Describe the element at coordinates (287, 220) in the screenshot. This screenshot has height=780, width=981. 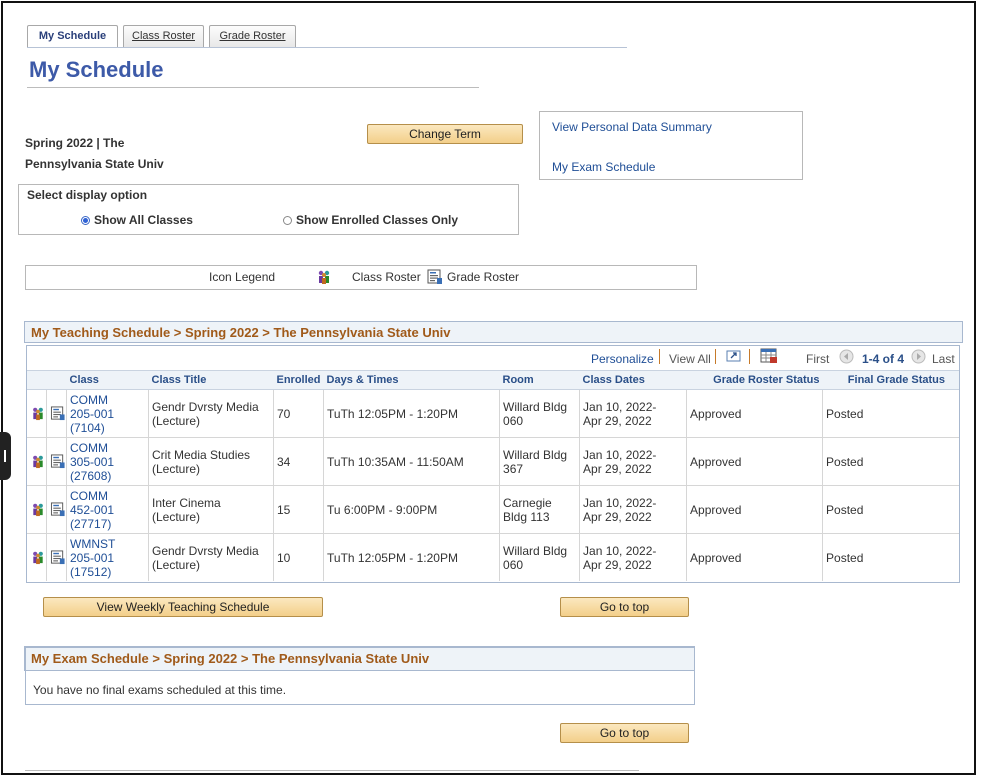
I see `radio-unselected-icon` at that location.